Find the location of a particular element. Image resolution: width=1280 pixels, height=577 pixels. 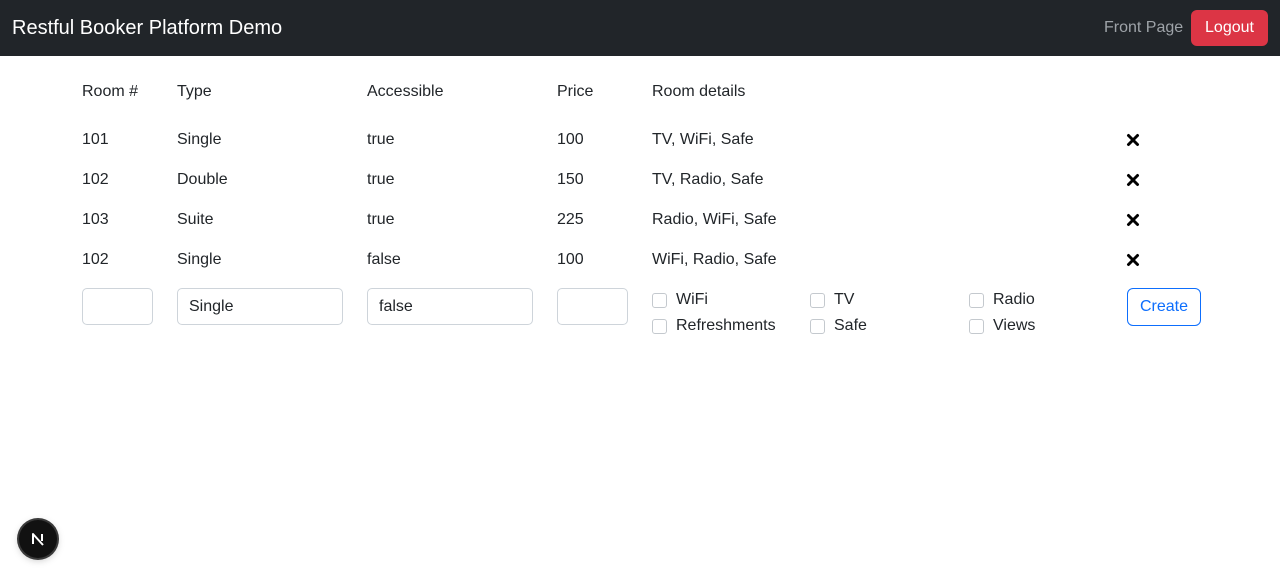

n-glyph-icon is located at coordinates (38, 539).